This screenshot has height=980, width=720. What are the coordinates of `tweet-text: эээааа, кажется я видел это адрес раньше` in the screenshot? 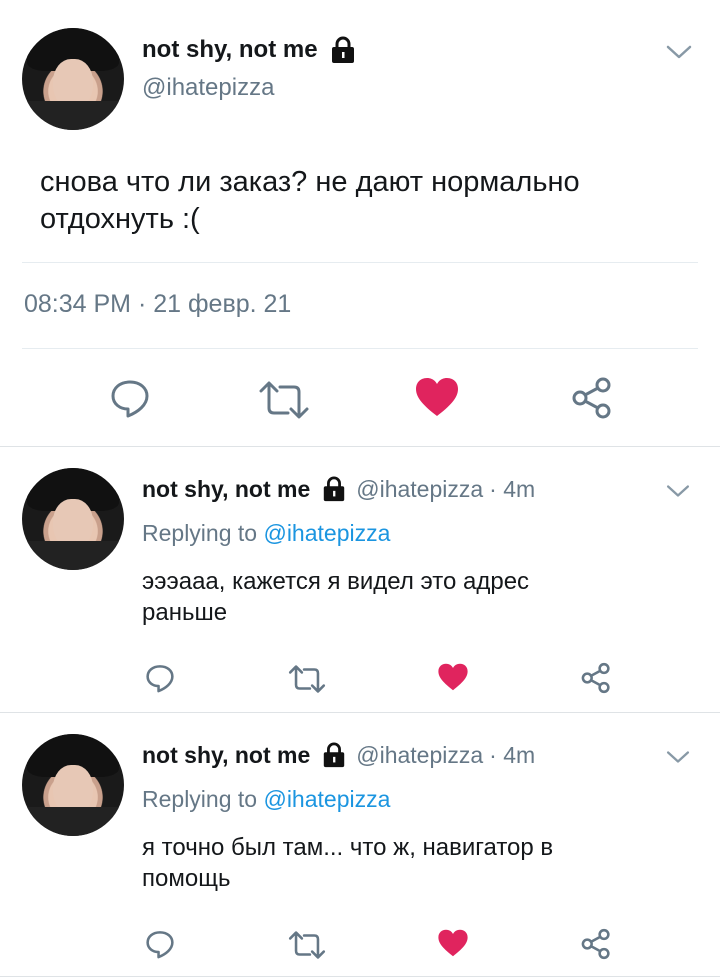 It's located at (336, 597).